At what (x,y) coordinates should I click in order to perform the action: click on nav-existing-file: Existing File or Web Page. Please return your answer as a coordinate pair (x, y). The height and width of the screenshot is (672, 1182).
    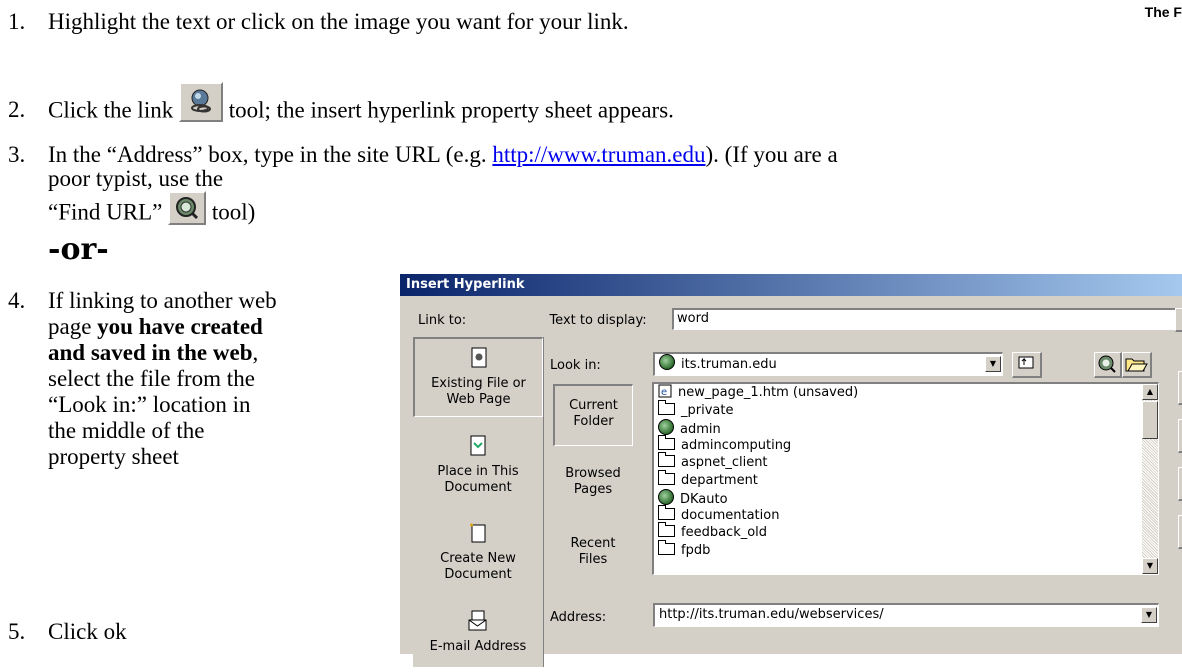
    Looking at the image, I should click on (478, 377).